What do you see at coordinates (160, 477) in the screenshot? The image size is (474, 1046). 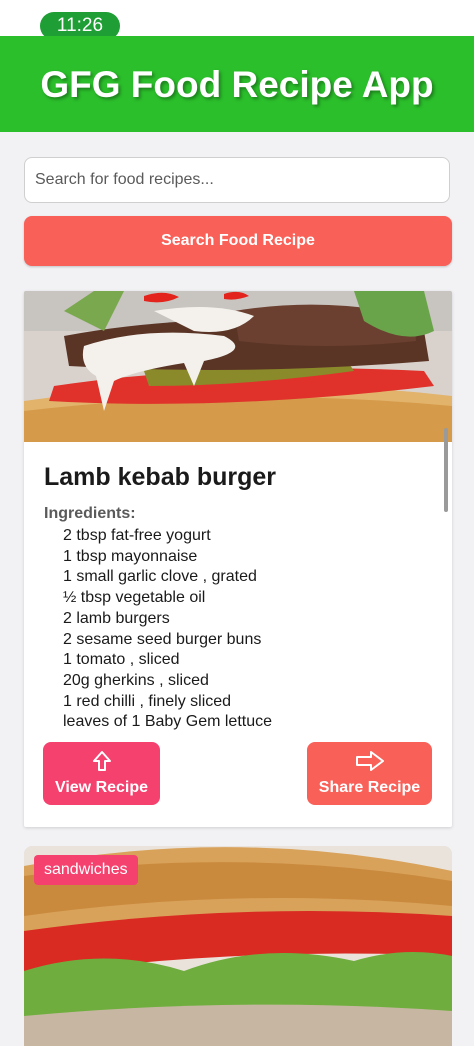 I see `recipe-title: Lamb kebab burger` at bounding box center [160, 477].